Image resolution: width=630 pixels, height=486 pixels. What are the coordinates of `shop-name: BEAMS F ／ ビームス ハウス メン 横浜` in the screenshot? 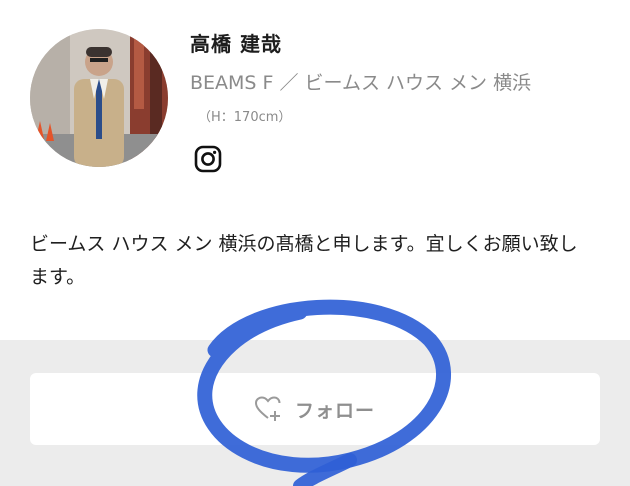 It's located at (360, 81).